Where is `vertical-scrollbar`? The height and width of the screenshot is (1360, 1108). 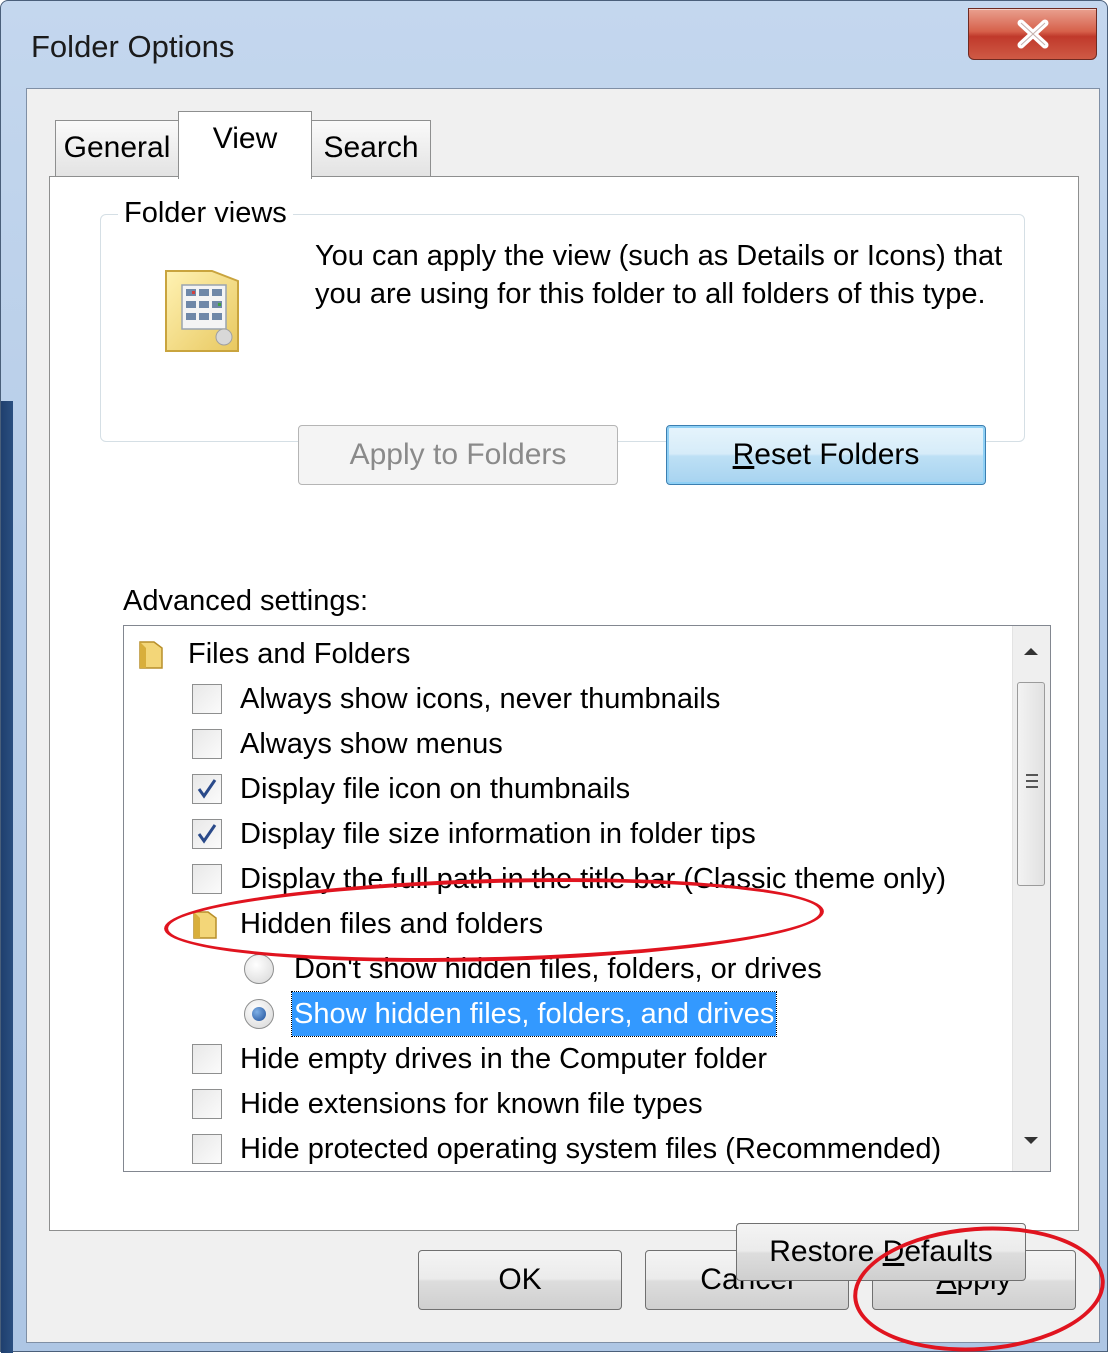 vertical-scrollbar is located at coordinates (1031, 898).